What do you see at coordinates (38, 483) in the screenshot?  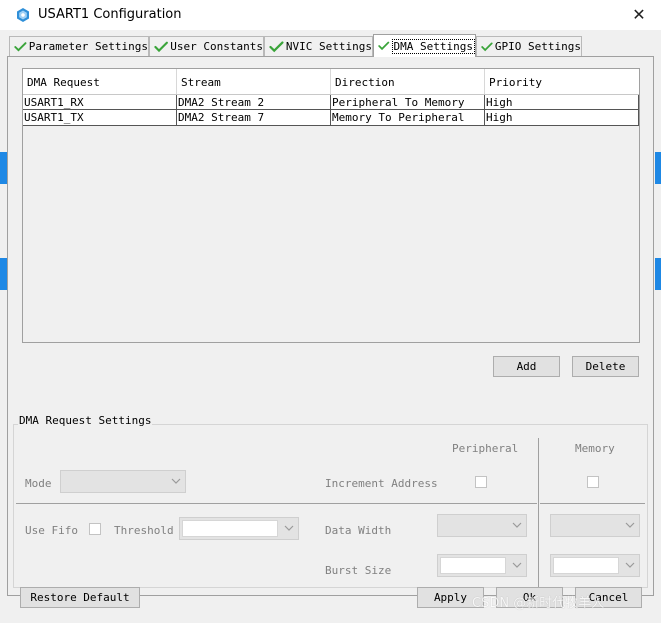 I see `mode-label: Mode` at bounding box center [38, 483].